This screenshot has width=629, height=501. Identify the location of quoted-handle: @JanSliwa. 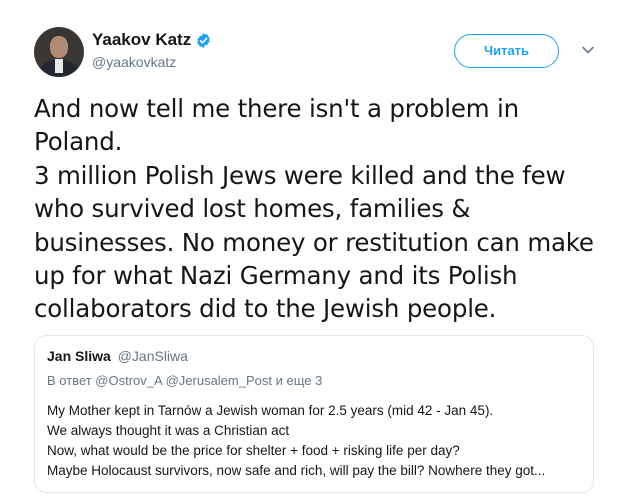
(152, 356).